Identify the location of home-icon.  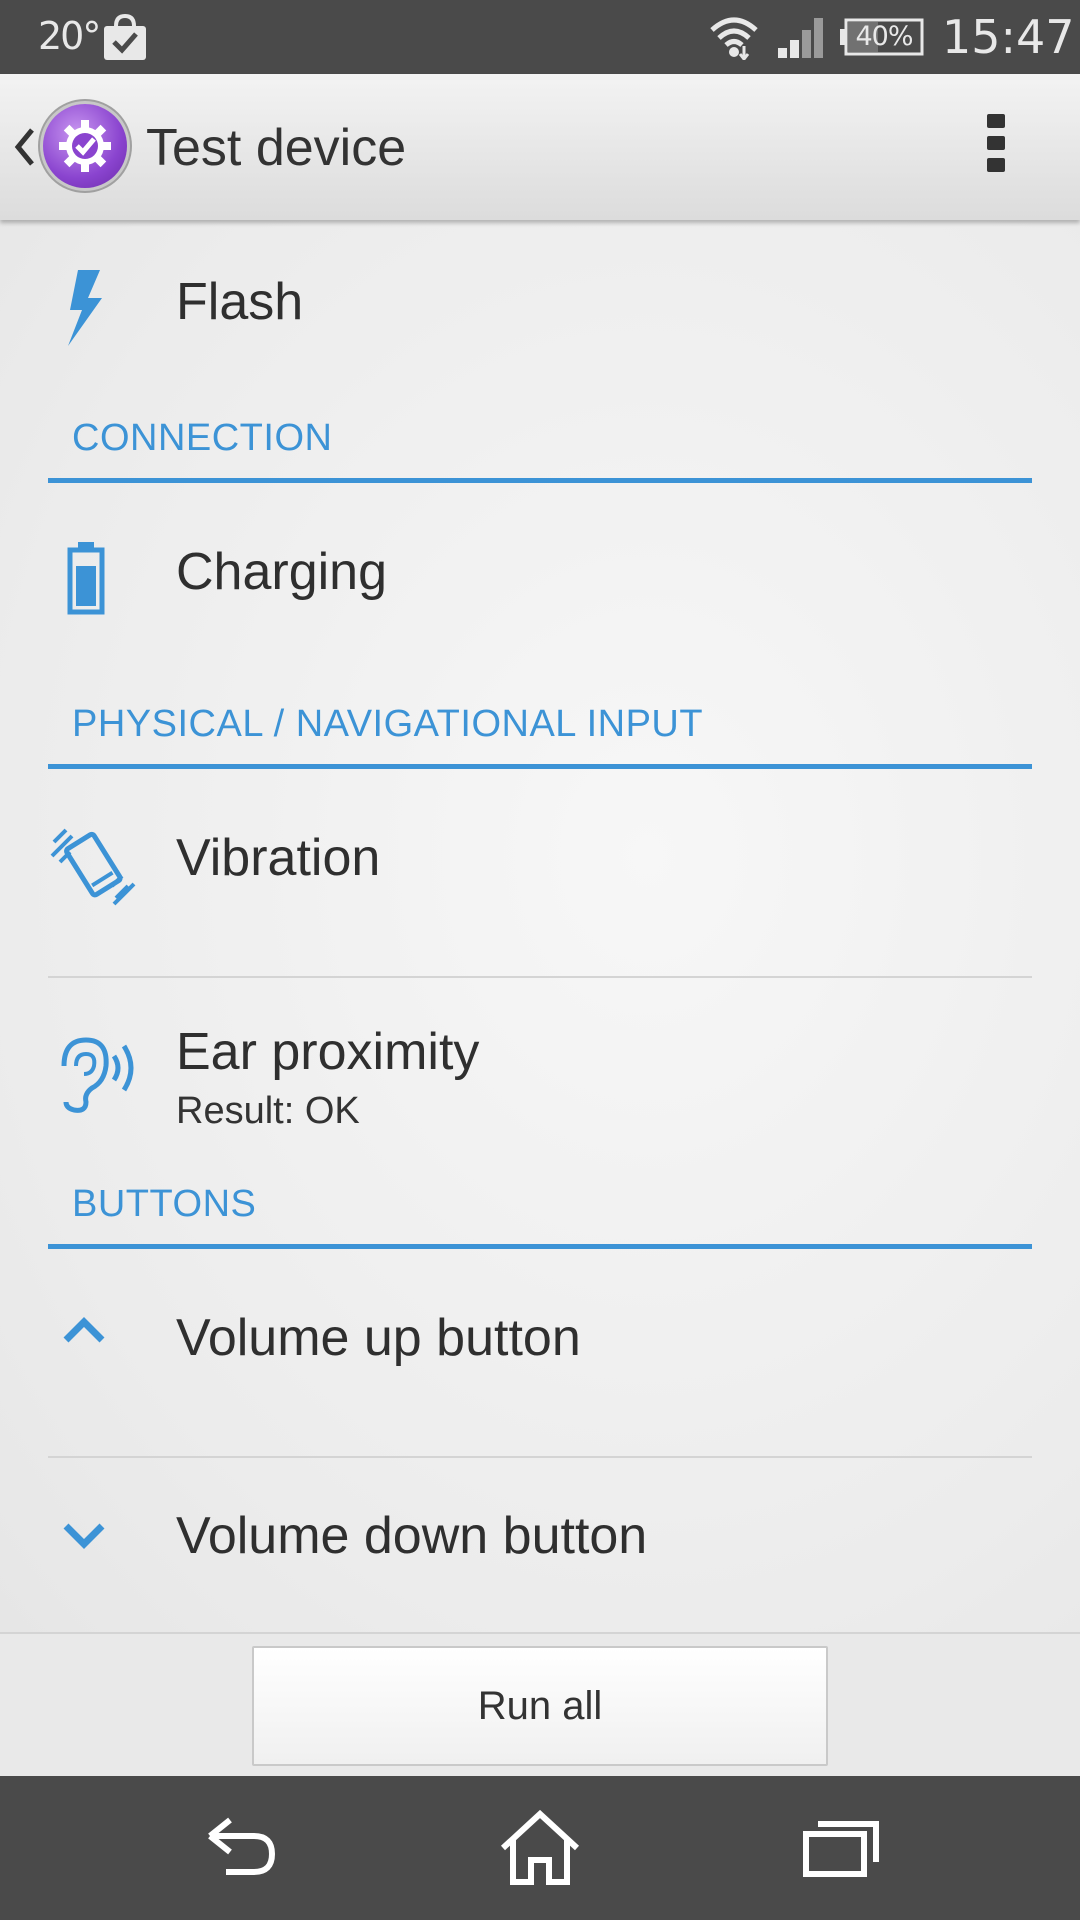
(540, 1848).